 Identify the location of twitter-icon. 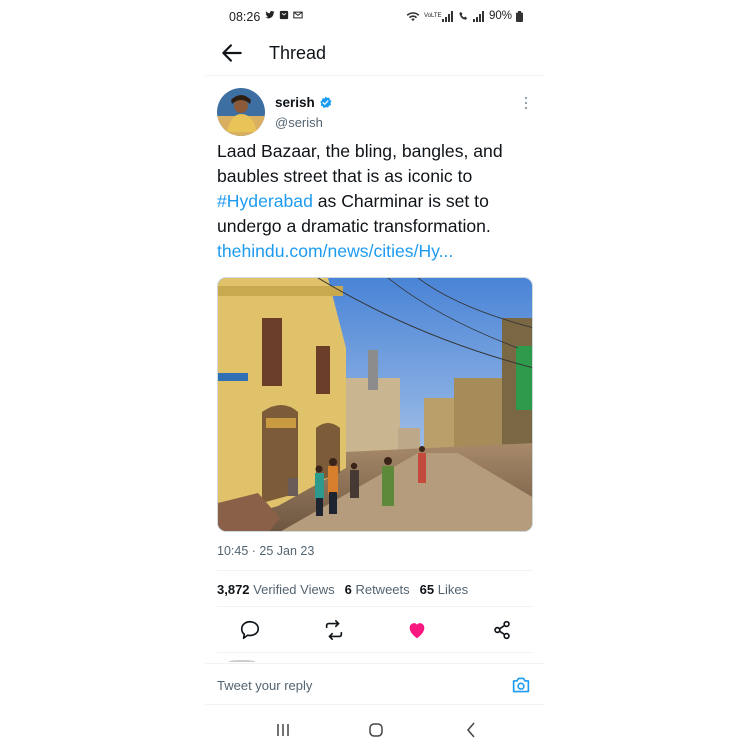
(270, 15).